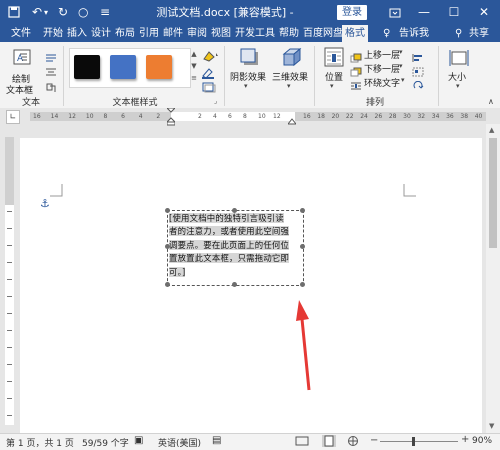 The width and height of the screenshot is (500, 450). What do you see at coordinates (491, 426) in the screenshot?
I see `scroll-down-icon: ▼` at bounding box center [491, 426].